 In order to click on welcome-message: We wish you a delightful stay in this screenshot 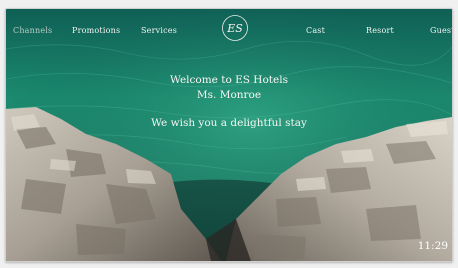, I will do `click(229, 123)`.